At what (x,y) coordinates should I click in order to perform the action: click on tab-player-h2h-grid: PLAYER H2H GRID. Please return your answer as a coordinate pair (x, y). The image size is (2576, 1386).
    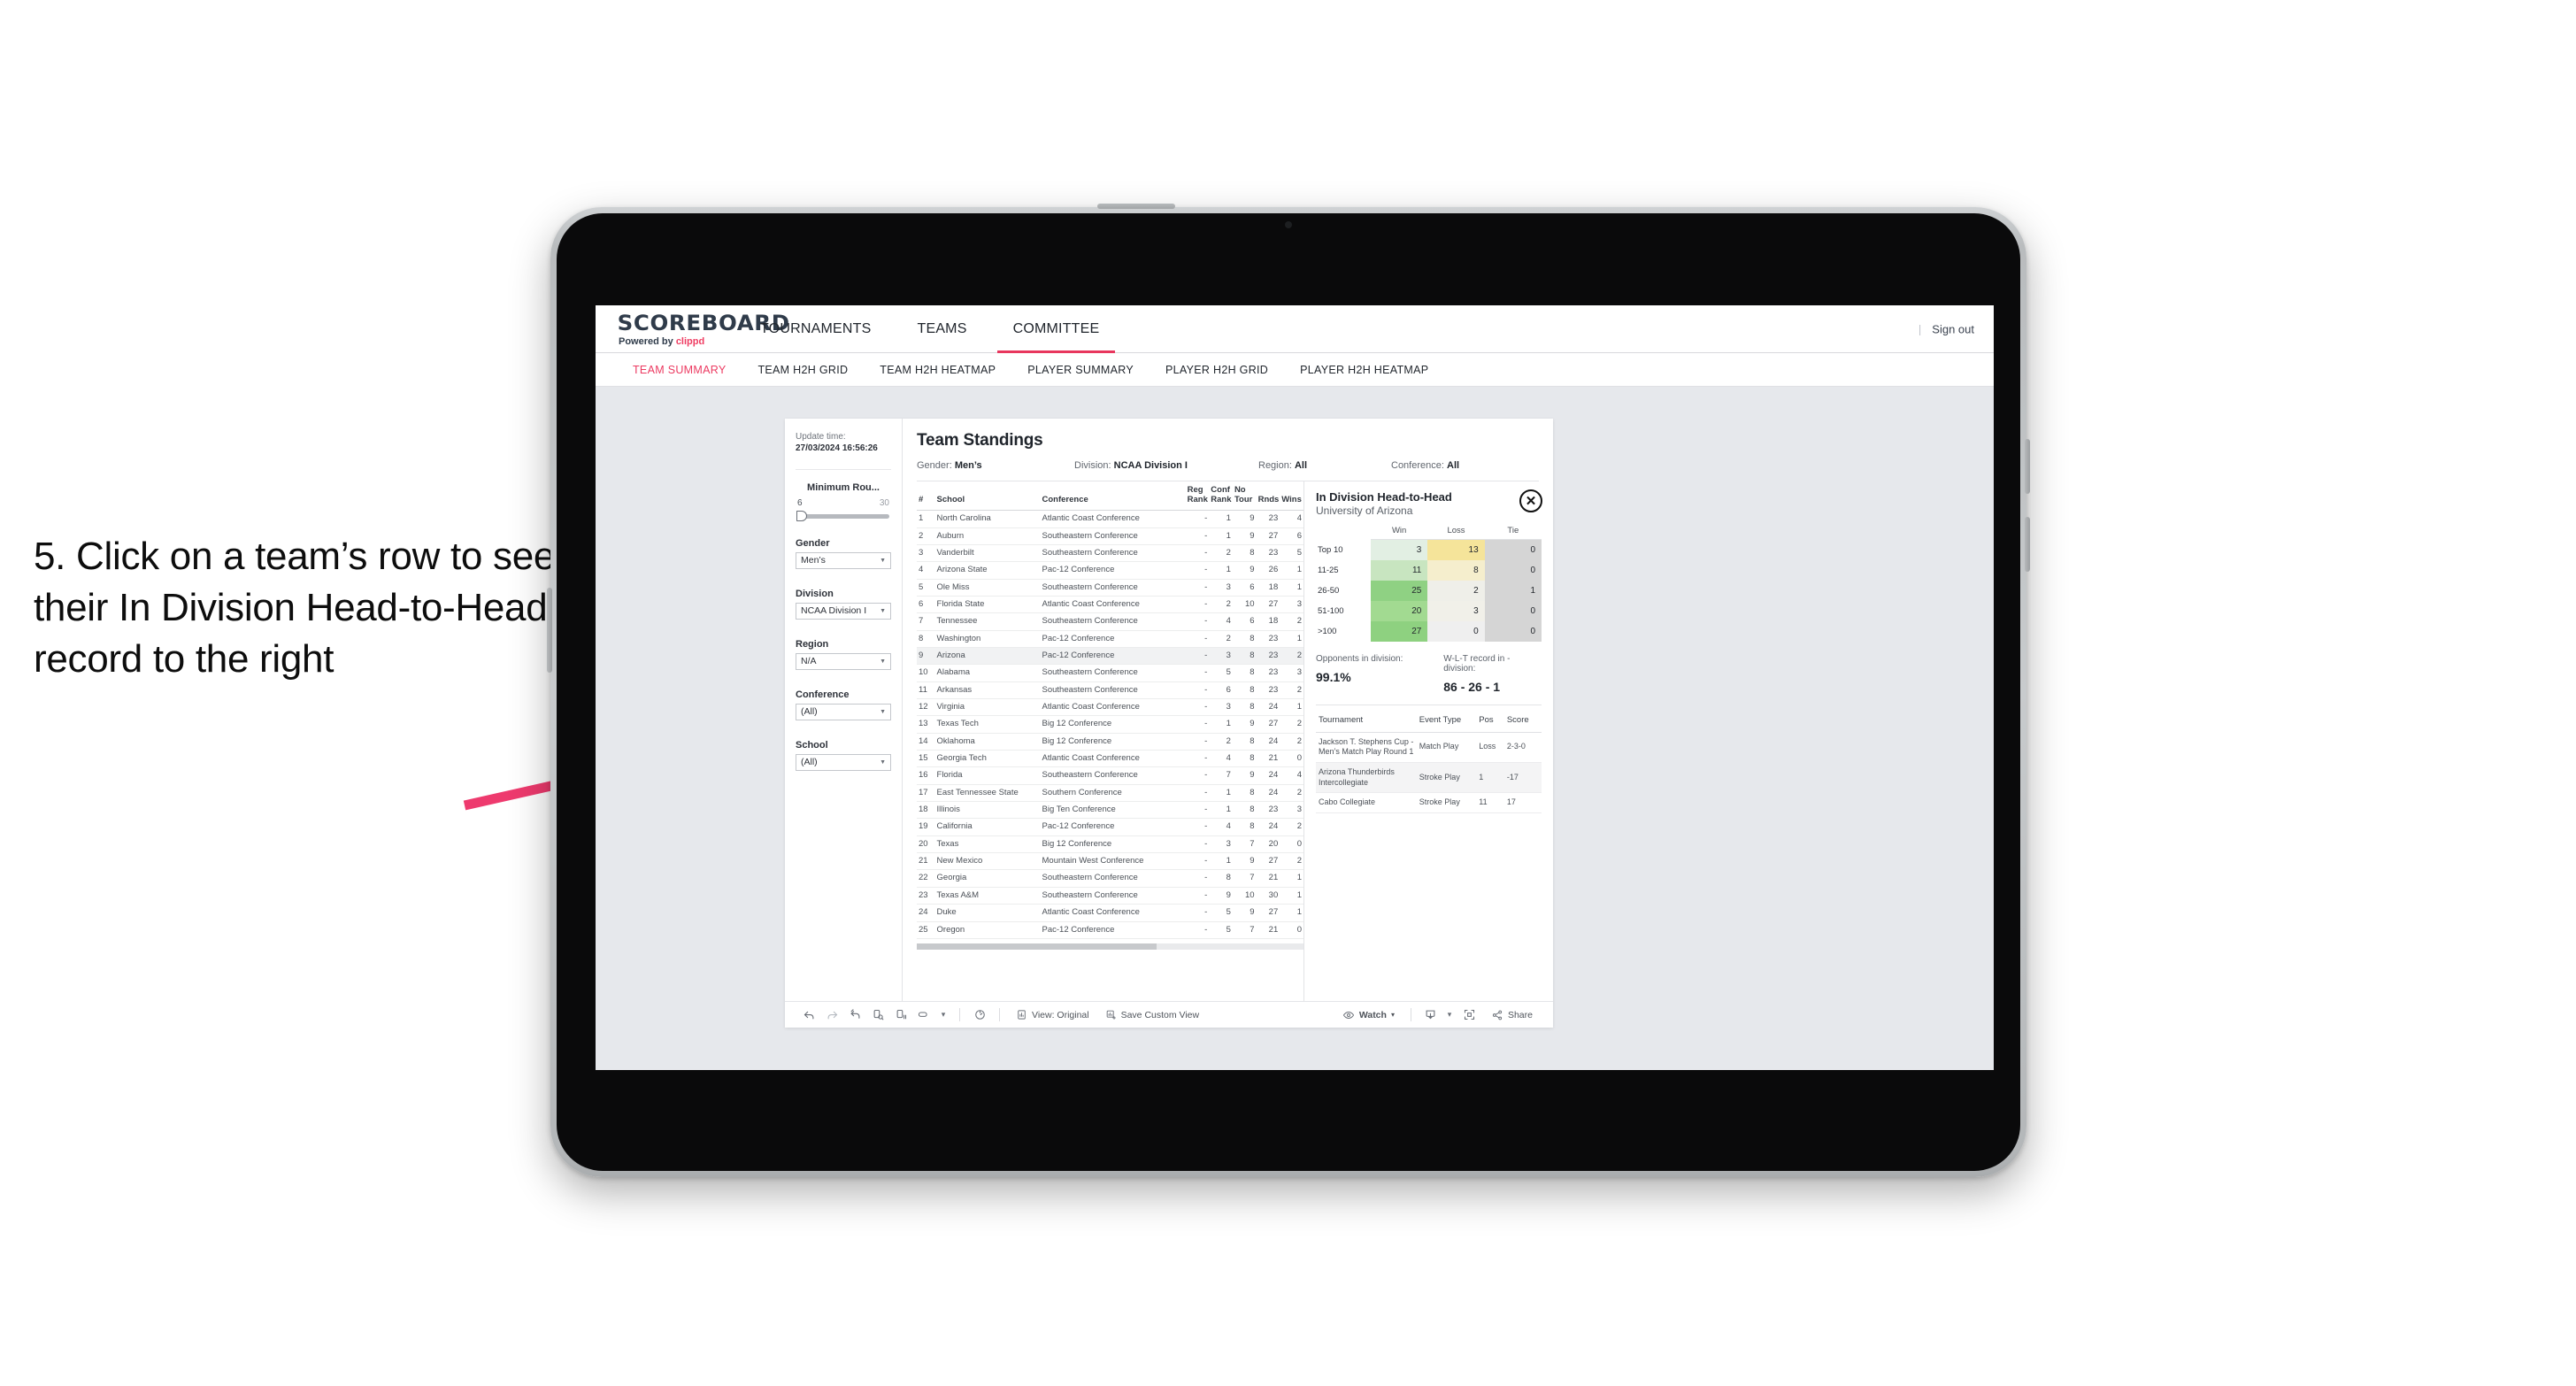
    Looking at the image, I should click on (1217, 370).